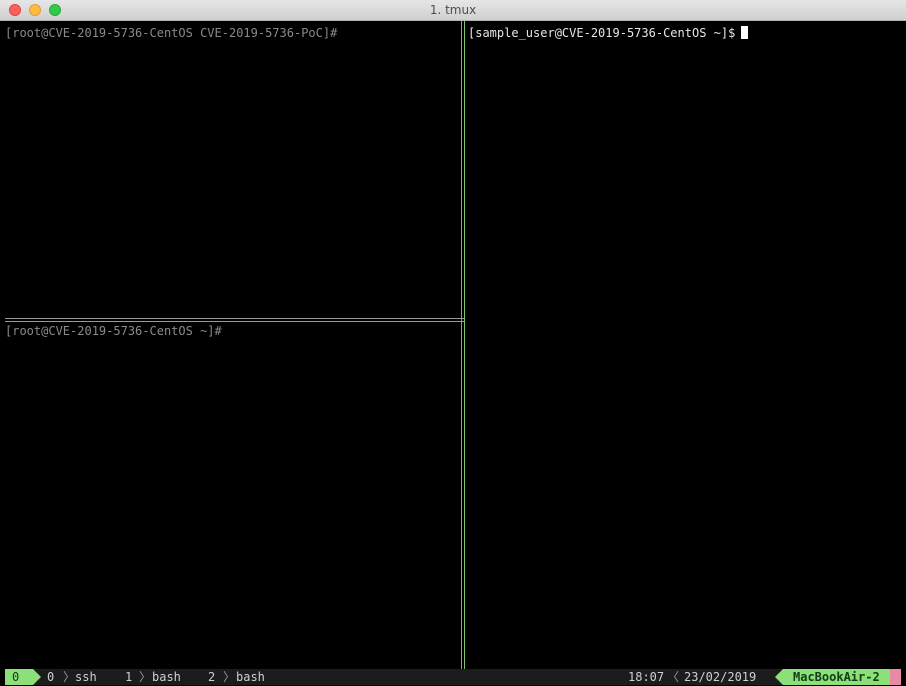 This screenshot has width=906, height=686. I want to click on chevron-left-icon: 〈, so click(673, 677).